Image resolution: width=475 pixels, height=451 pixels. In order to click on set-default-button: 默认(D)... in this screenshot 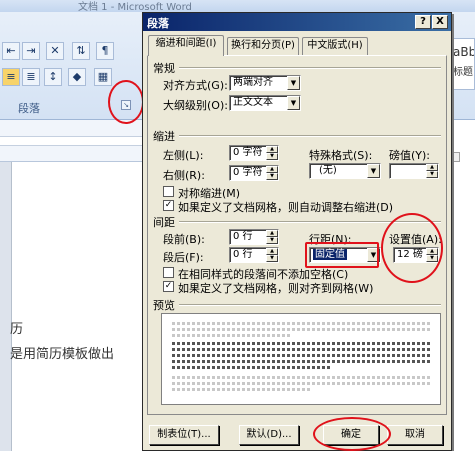, I will do `click(269, 435)`.